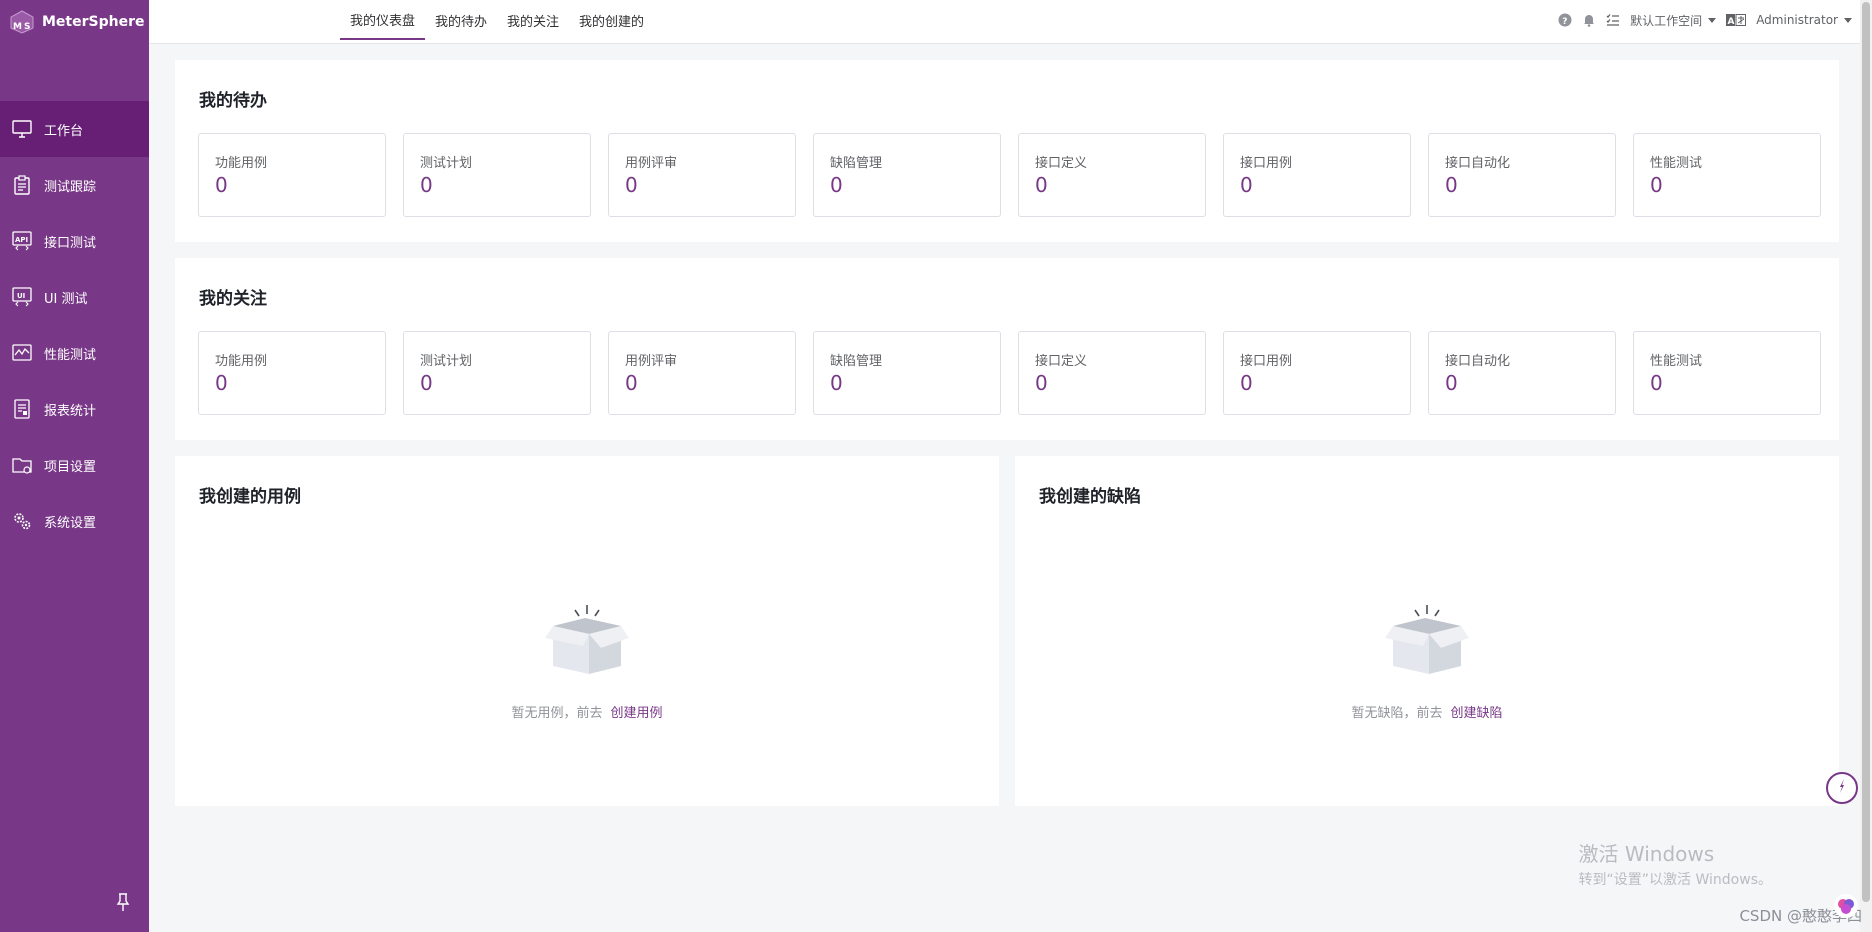  I want to click on language-switch-icon: A, so click(1736, 20).